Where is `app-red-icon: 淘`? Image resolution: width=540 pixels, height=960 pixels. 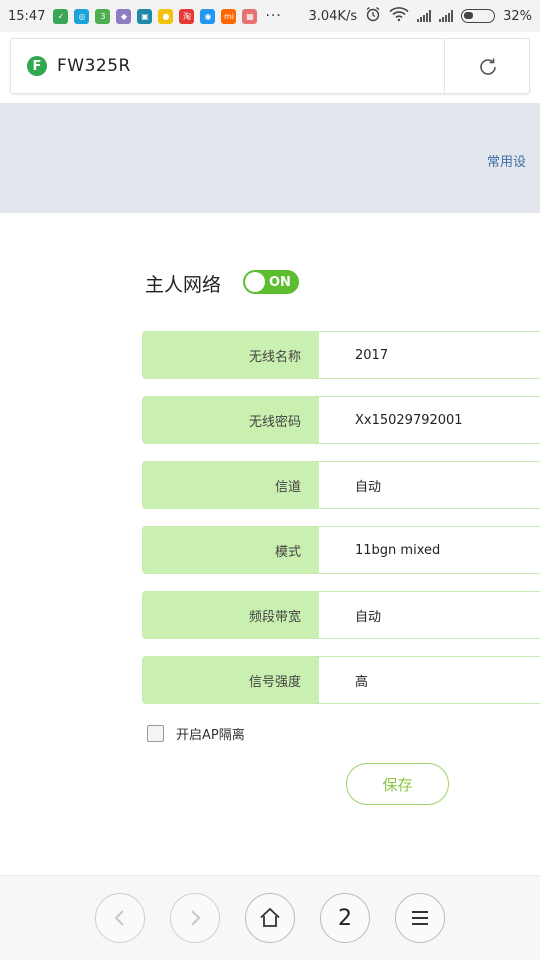
app-red-icon: 淘 is located at coordinates (187, 16).